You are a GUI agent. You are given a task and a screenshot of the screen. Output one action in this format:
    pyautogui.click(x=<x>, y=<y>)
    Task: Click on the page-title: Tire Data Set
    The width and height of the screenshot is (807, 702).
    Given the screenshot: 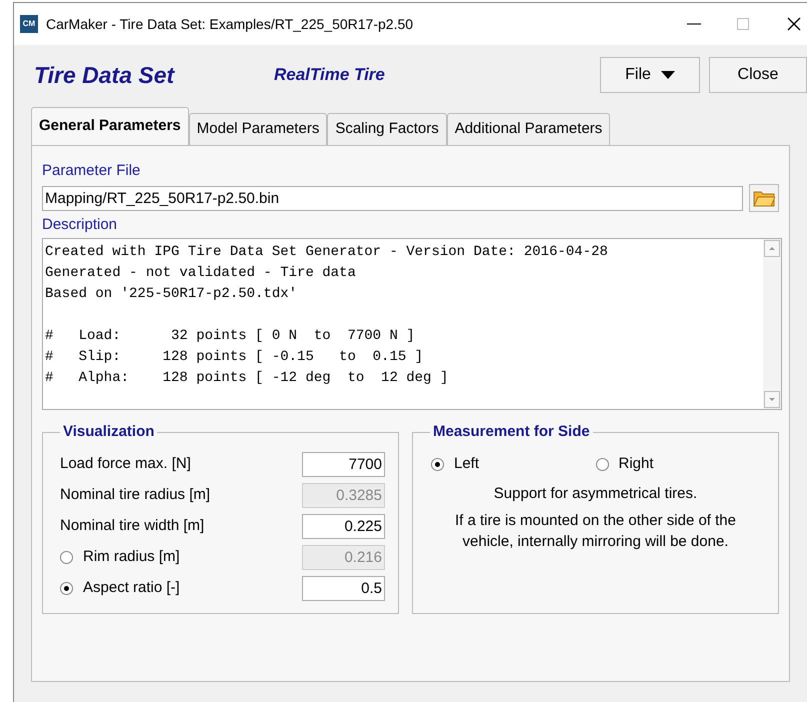 What is the action you would take?
    pyautogui.click(x=105, y=75)
    